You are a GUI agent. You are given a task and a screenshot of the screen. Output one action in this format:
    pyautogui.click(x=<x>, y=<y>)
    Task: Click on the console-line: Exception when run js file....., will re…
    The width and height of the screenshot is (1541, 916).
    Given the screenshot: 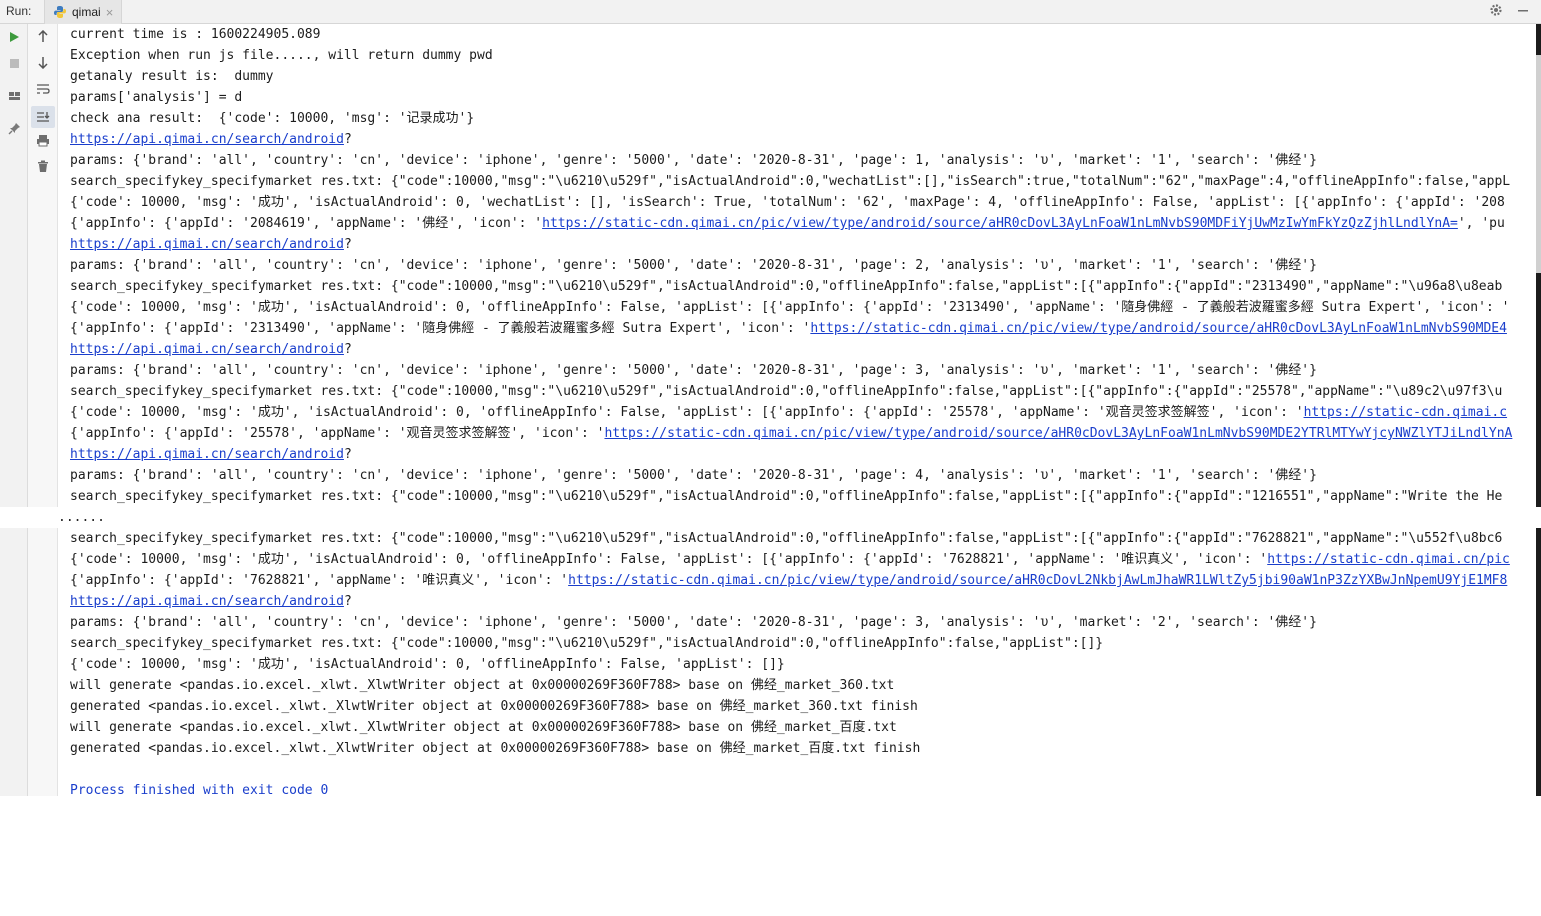 What is the action you would take?
    pyautogui.click(x=802, y=55)
    